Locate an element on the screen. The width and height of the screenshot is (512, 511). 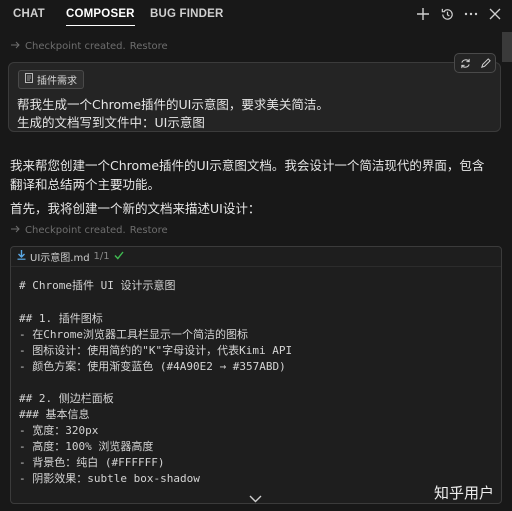
context-chip: 插件需求 is located at coordinates (51, 79).